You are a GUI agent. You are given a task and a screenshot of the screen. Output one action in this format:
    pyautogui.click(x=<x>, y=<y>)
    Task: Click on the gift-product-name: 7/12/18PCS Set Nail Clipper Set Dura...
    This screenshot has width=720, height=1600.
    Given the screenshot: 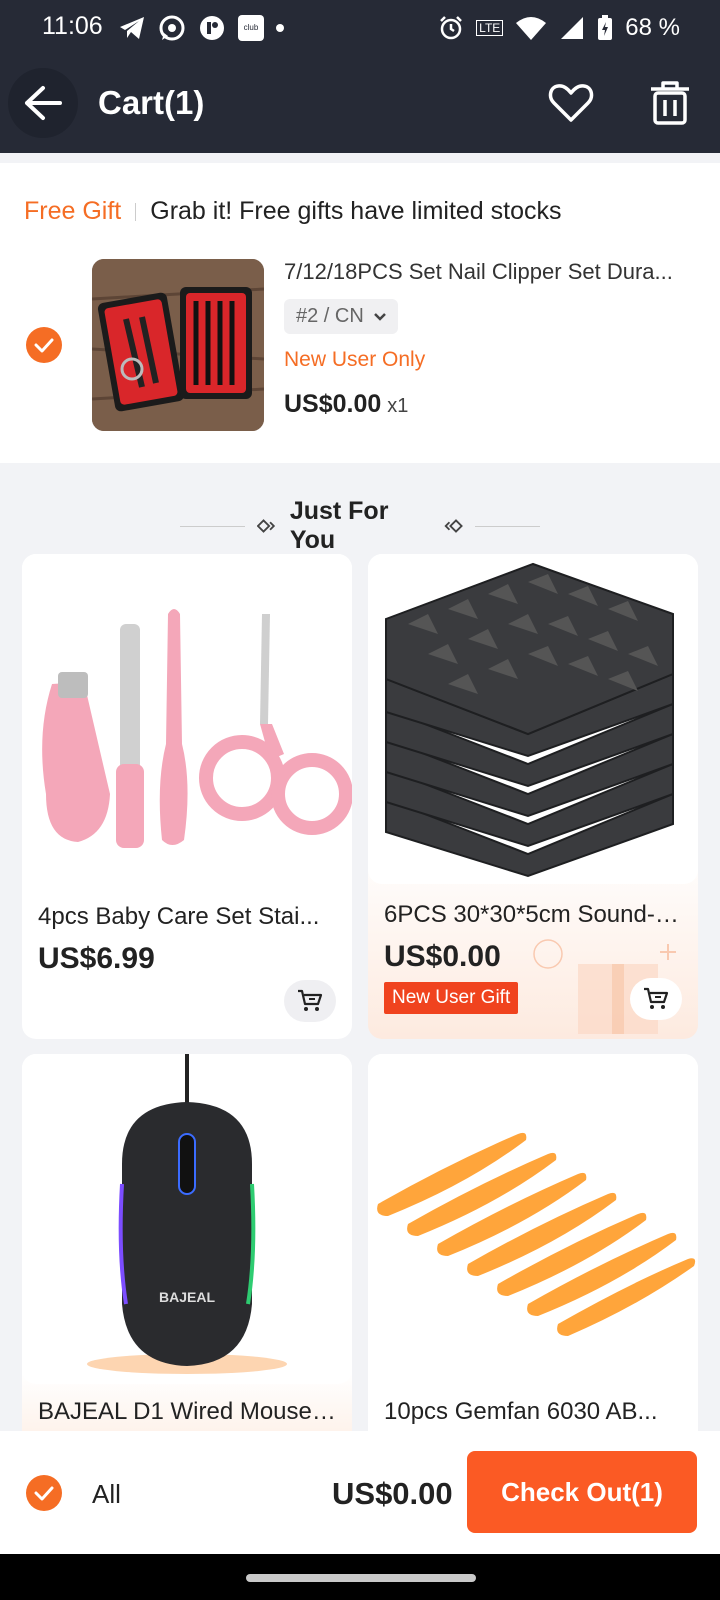 What is the action you would take?
    pyautogui.click(x=494, y=272)
    